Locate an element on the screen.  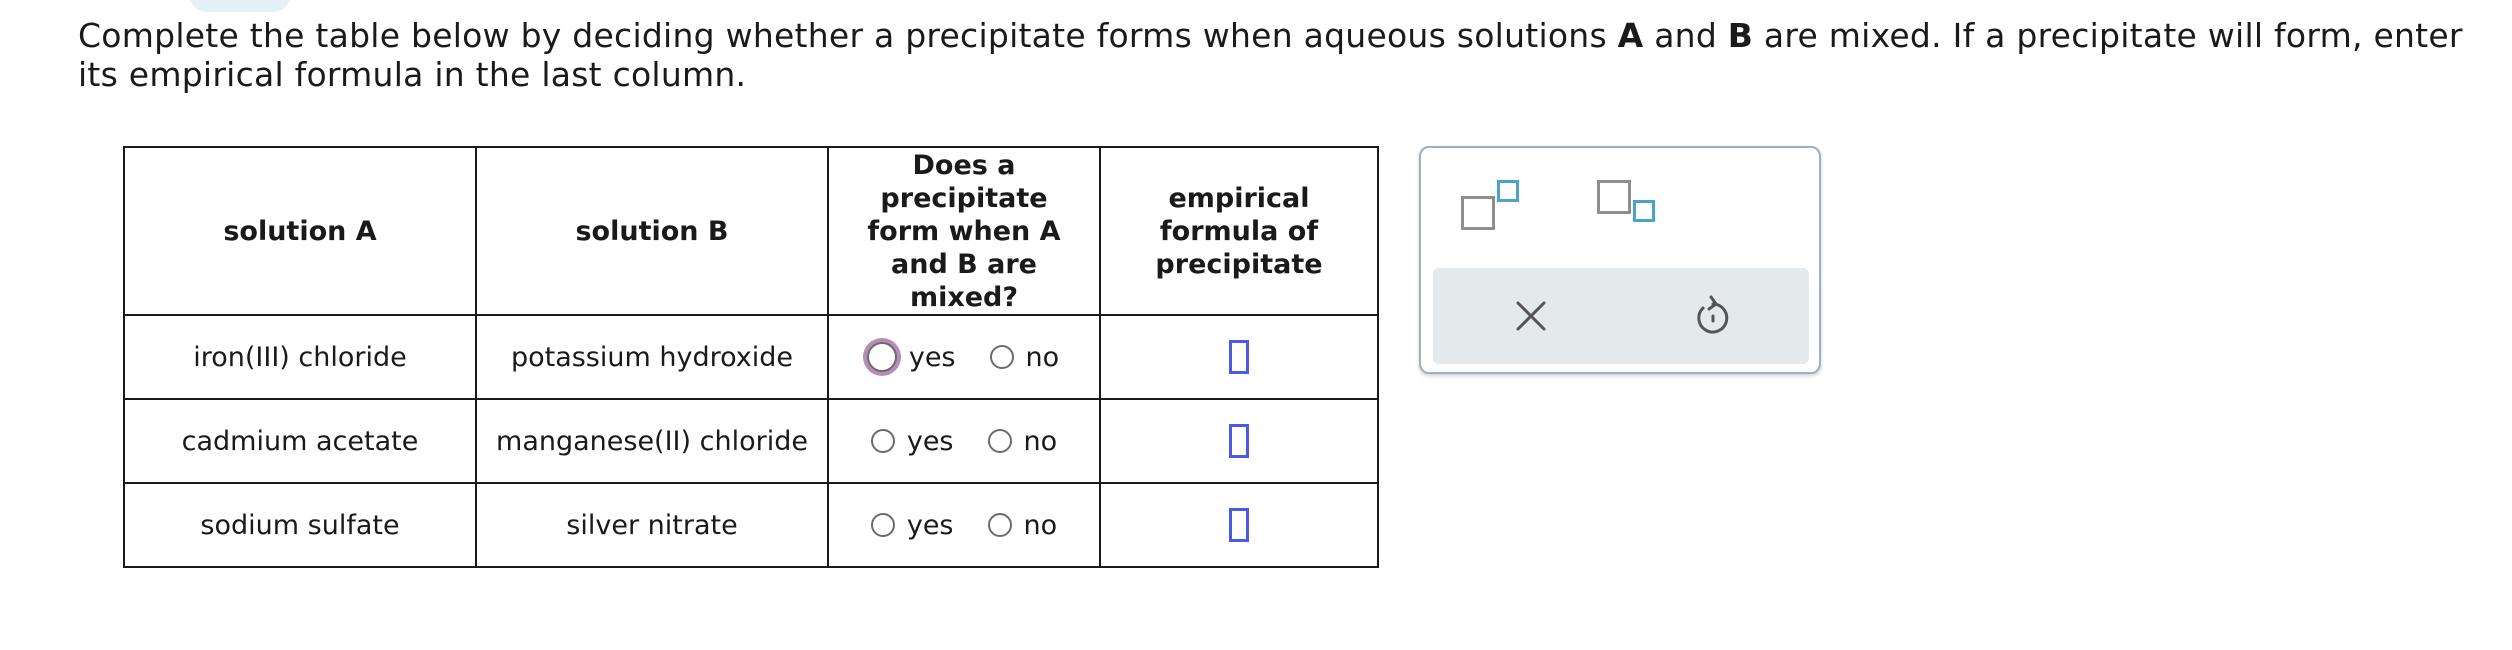
cell-solution-b: manganese(II) chloride is located at coordinates (652, 441).